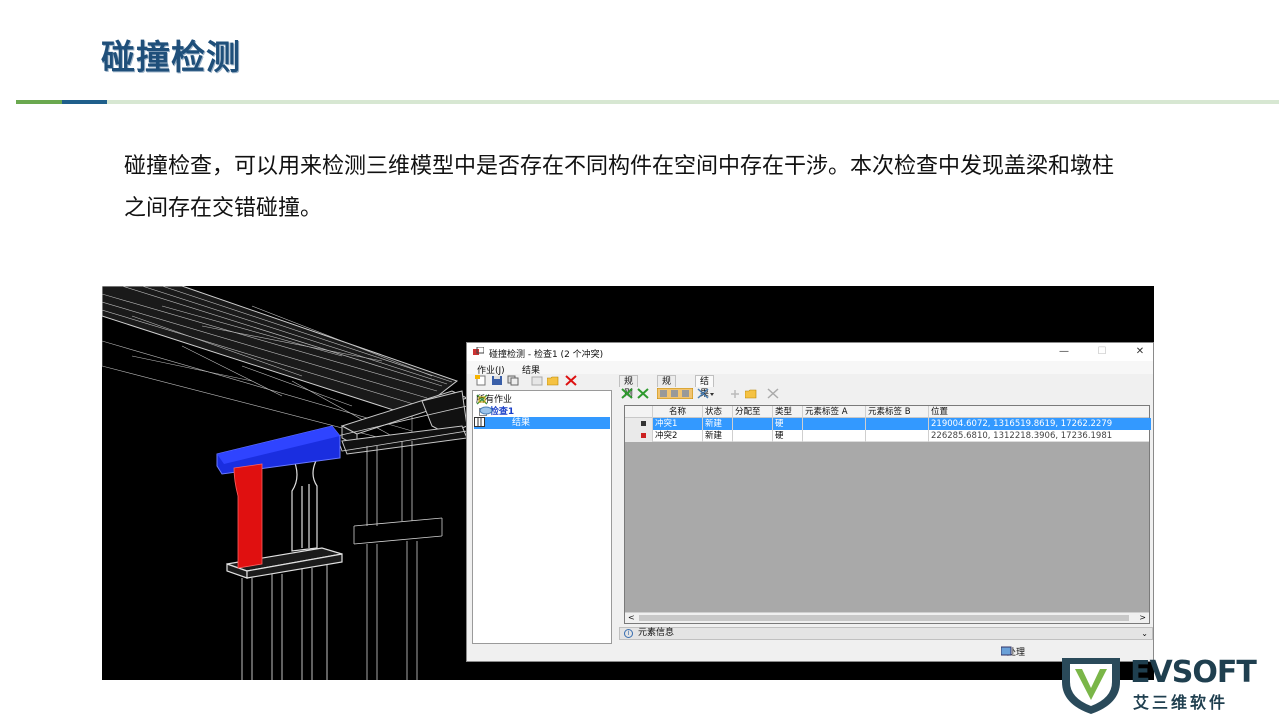 The width and height of the screenshot is (1279, 720). Describe the element at coordinates (810, 352) in the screenshot. I see `dialog-titlebar: 碰撞检测 - 检查1 (2 个冲突) — ☐ ✕` at that location.